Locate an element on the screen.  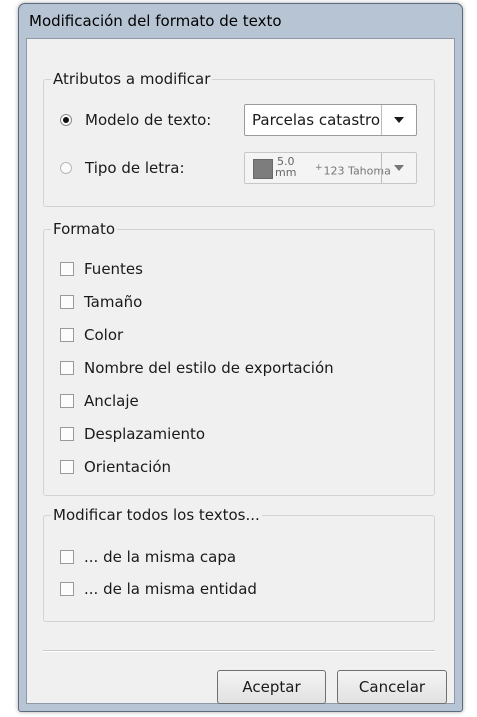
font-type-option: Tipo de letra: is located at coordinates (122, 168).